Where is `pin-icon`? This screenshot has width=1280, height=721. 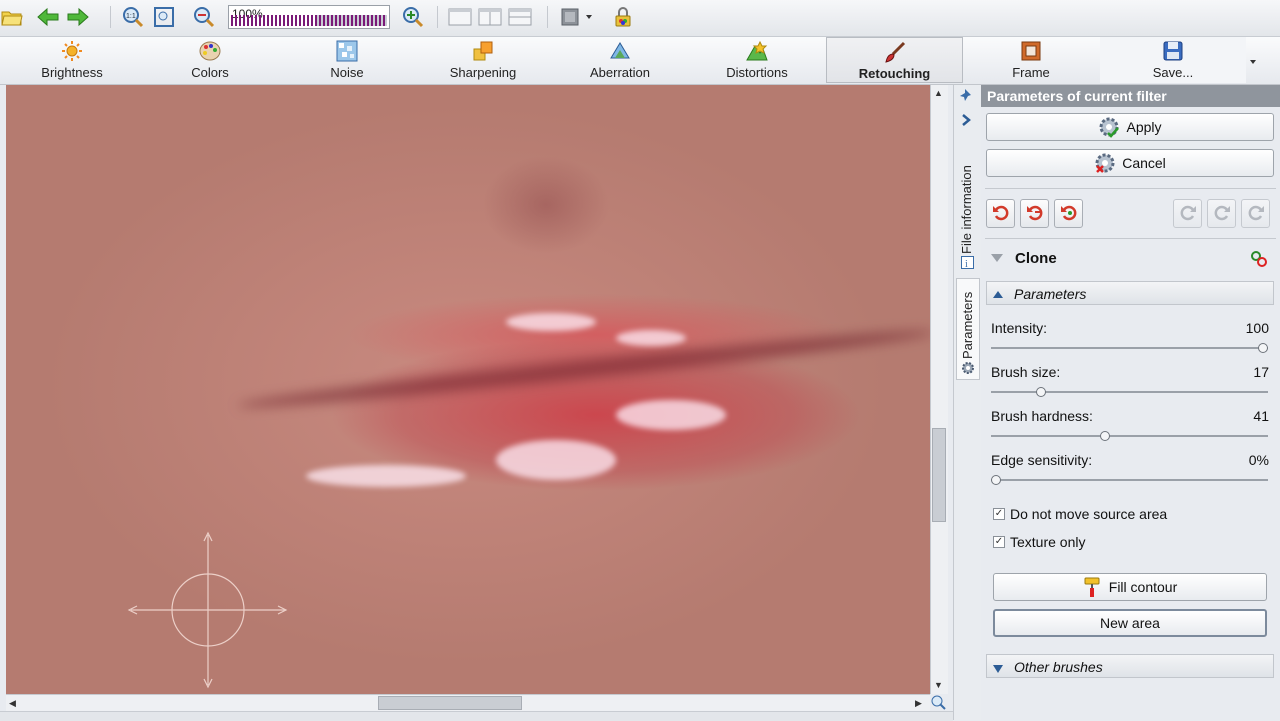 pin-icon is located at coordinates (967, 96).